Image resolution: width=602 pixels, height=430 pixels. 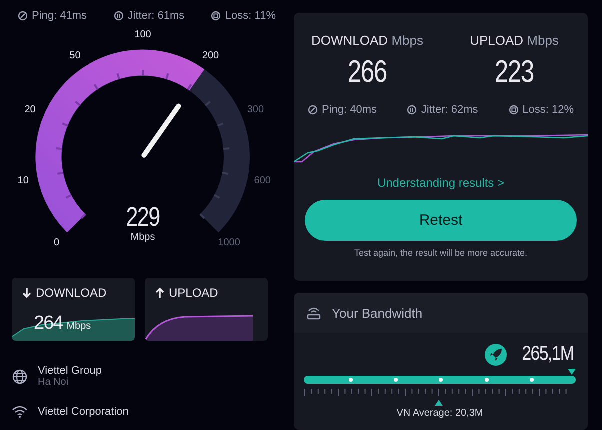 What do you see at coordinates (71, 293) in the screenshot?
I see `mini-title: DOWNLOAD` at bounding box center [71, 293].